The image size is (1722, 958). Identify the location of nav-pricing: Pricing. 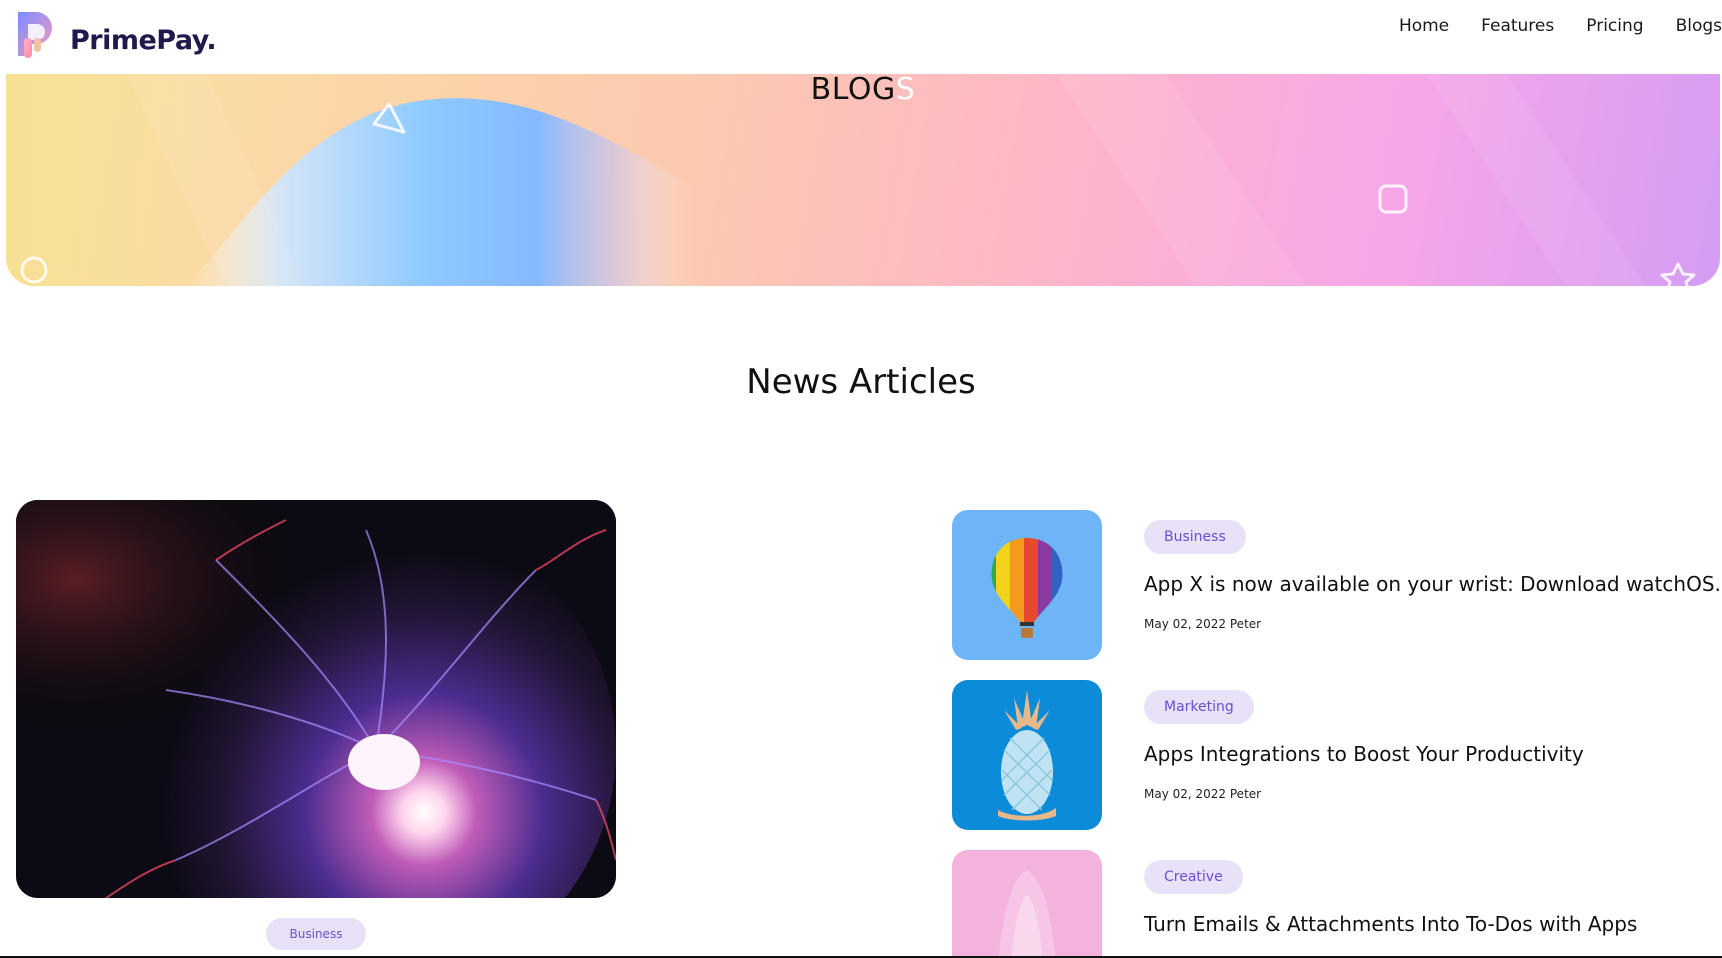
(1614, 26).